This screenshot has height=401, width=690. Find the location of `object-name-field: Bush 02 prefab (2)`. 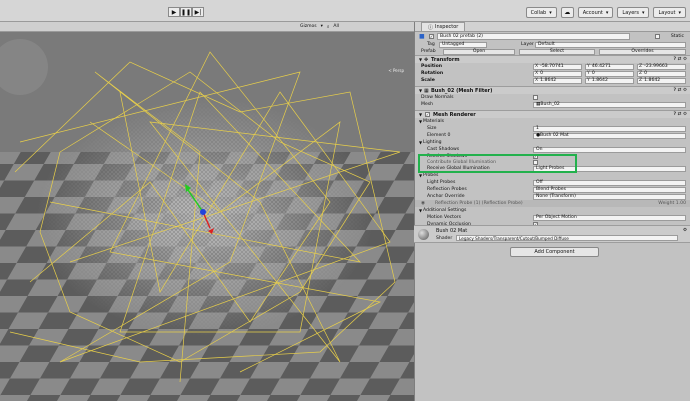

object-name-field: Bush 02 prefab (2) is located at coordinates (533, 36).